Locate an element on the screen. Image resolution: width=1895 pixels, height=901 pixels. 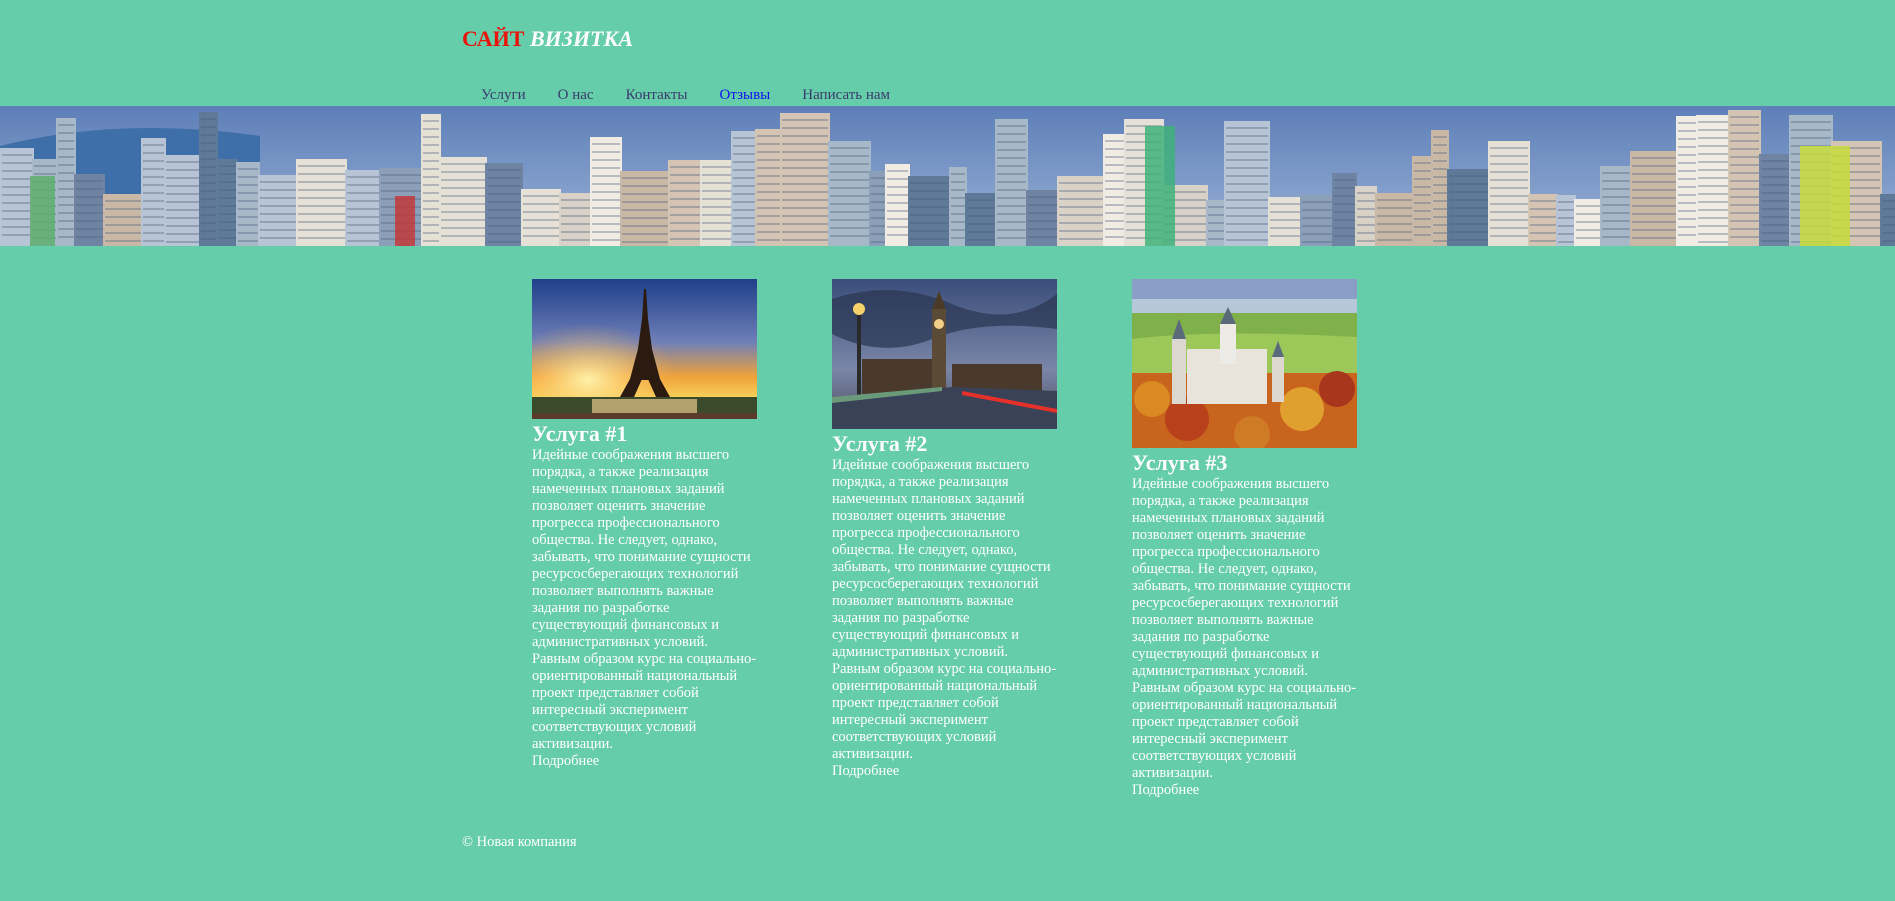
service-image-eiffel is located at coordinates (644, 349).